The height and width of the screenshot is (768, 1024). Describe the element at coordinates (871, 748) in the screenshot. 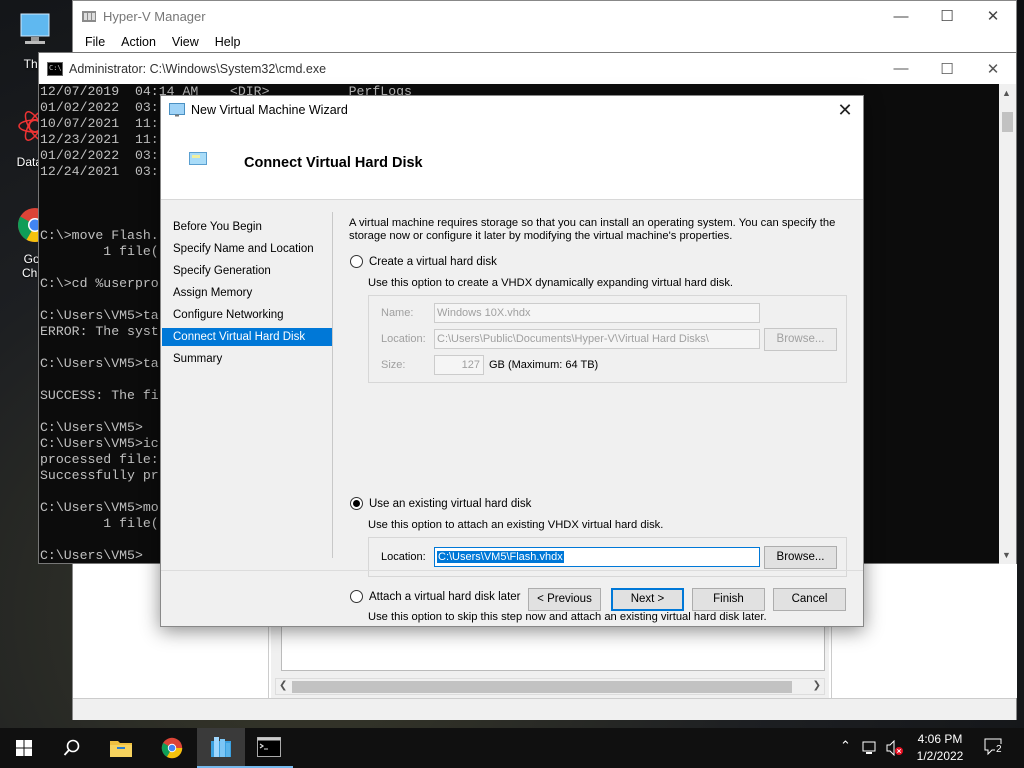

I see `network-icon` at that location.